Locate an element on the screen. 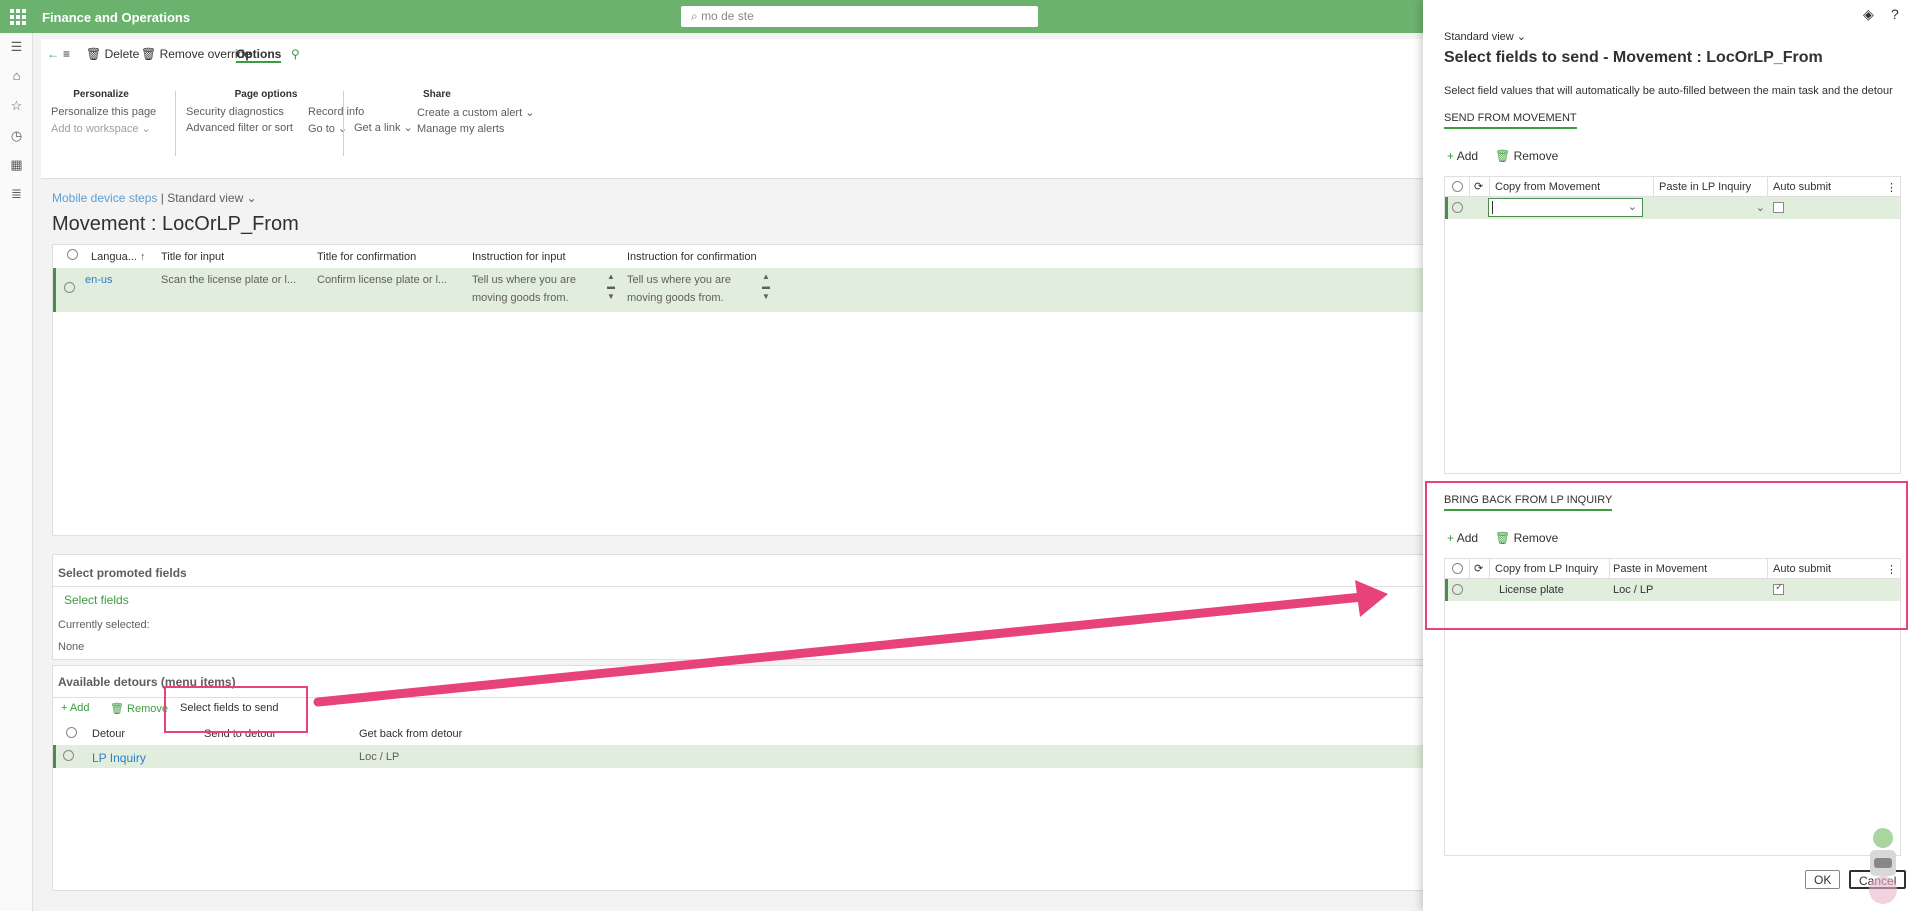 This screenshot has height=911, width=1920. personalize-this-page-link: Personalize this page is located at coordinates (103, 112).